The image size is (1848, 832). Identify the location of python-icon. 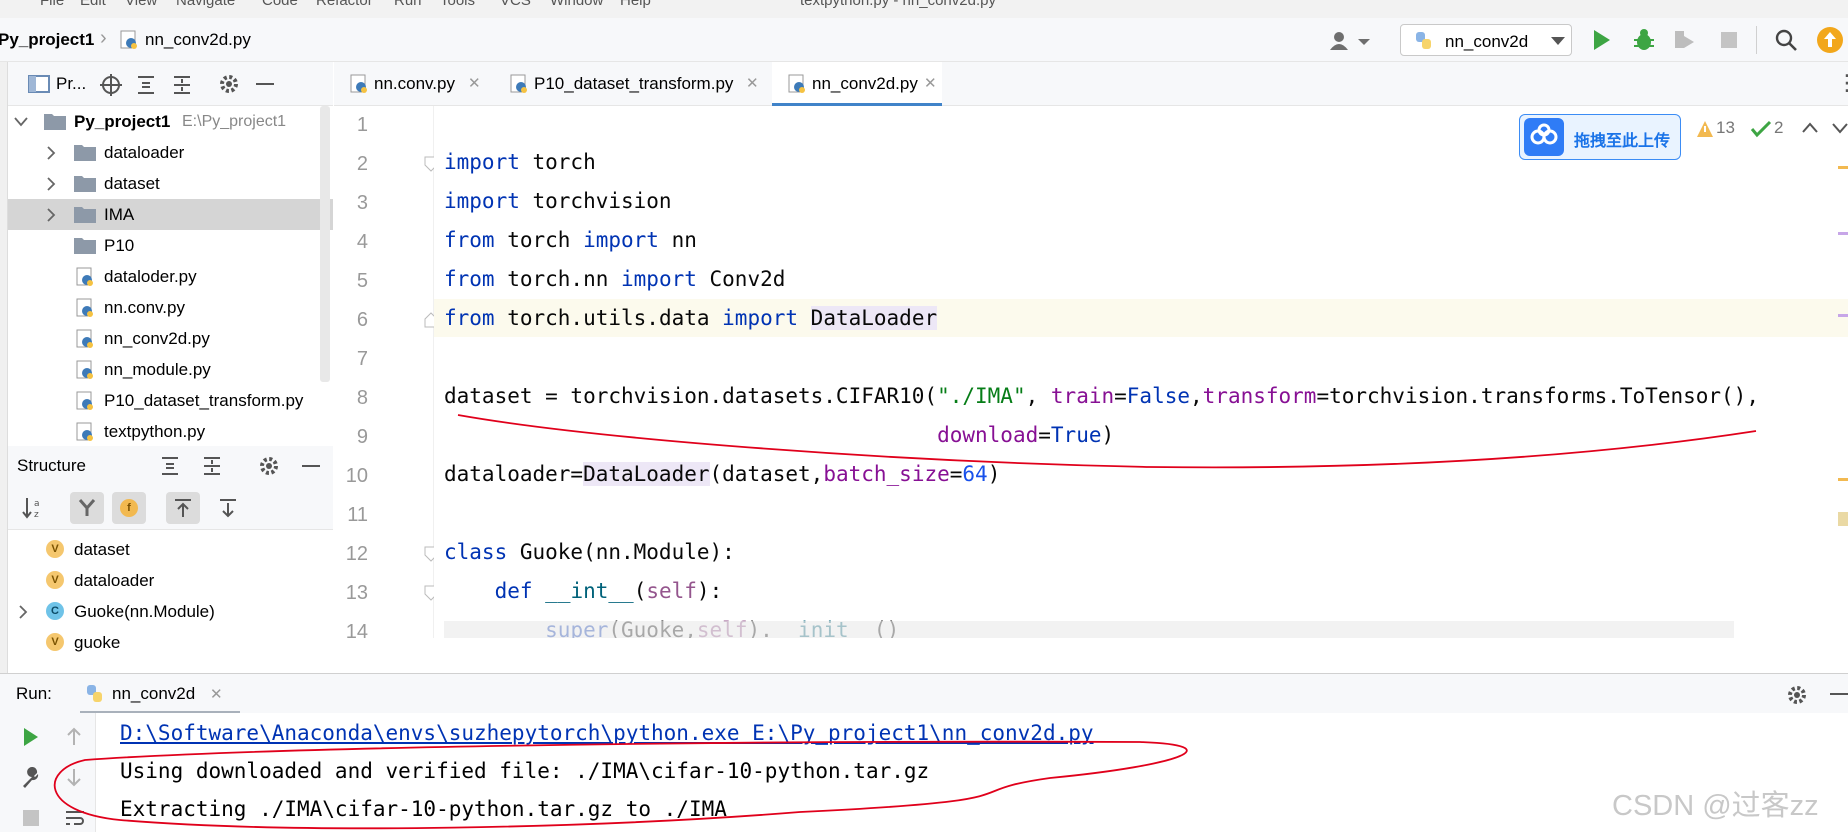
(1423, 40).